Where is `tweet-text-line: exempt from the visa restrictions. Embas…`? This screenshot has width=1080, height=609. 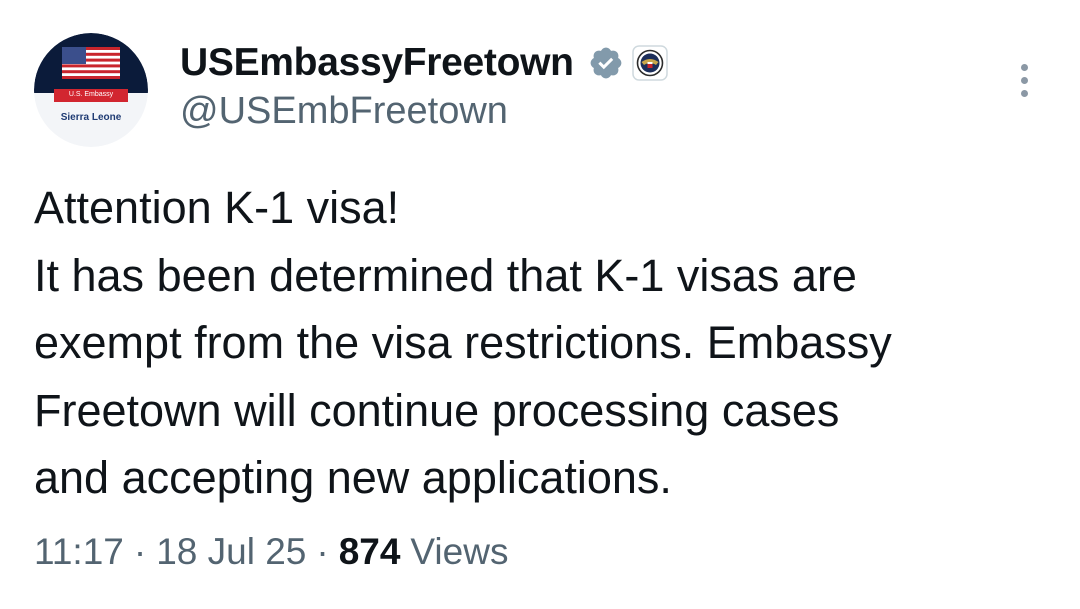
tweet-text-line: exempt from the visa restrictions. Embas… is located at coordinates (463, 342).